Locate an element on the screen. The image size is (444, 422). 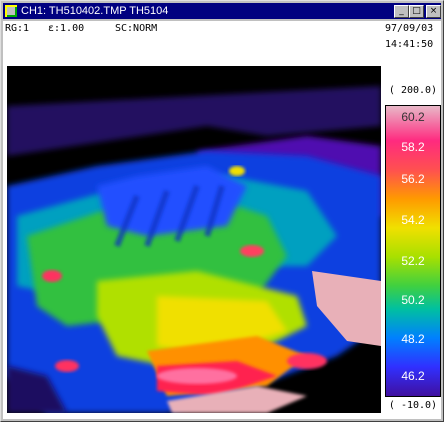
scale-max-label: ( 200.0) is located at coordinates (413, 90).